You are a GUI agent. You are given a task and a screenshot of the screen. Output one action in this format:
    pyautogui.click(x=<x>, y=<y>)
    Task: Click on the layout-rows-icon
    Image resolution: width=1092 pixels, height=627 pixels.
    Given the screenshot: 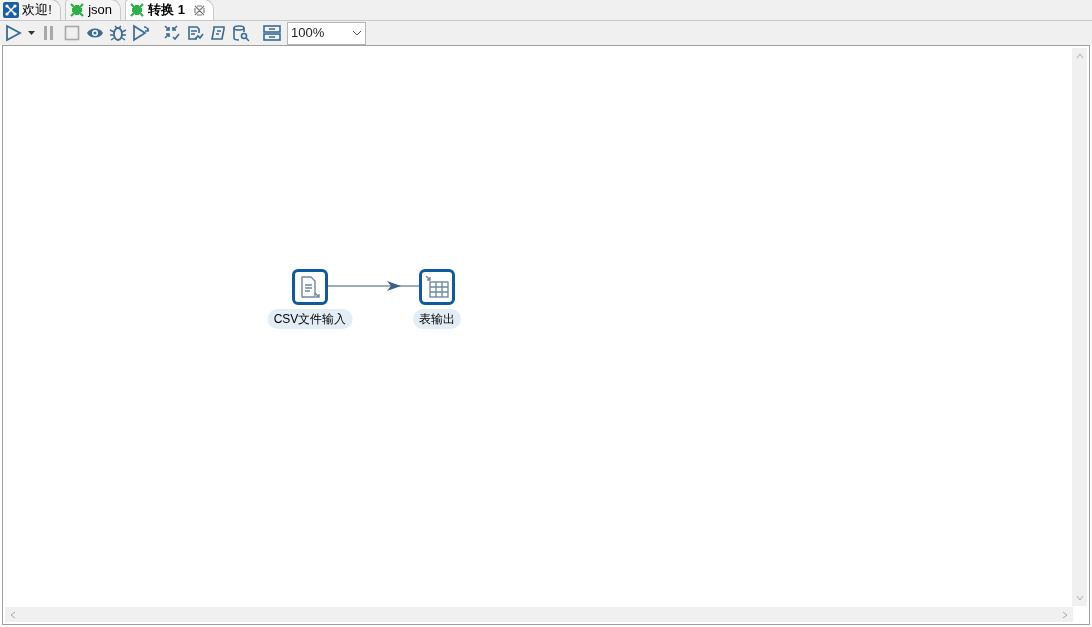 What is the action you would take?
    pyautogui.click(x=271, y=33)
    